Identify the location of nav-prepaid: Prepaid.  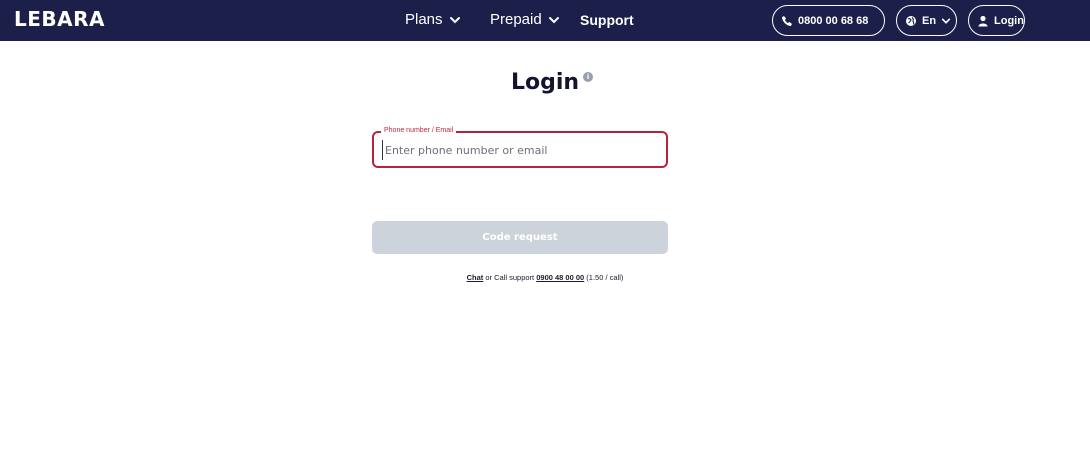
(525, 19).